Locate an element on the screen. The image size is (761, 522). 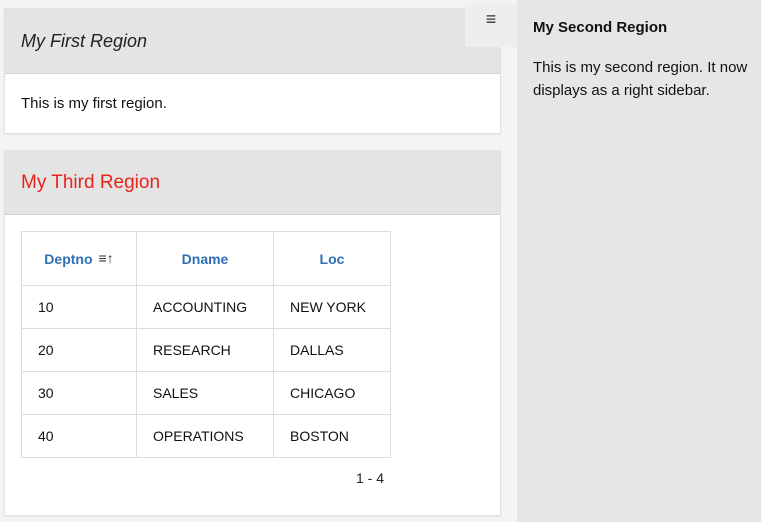
table-row: 40 OPERATIONS BOSTON is located at coordinates (206, 436).